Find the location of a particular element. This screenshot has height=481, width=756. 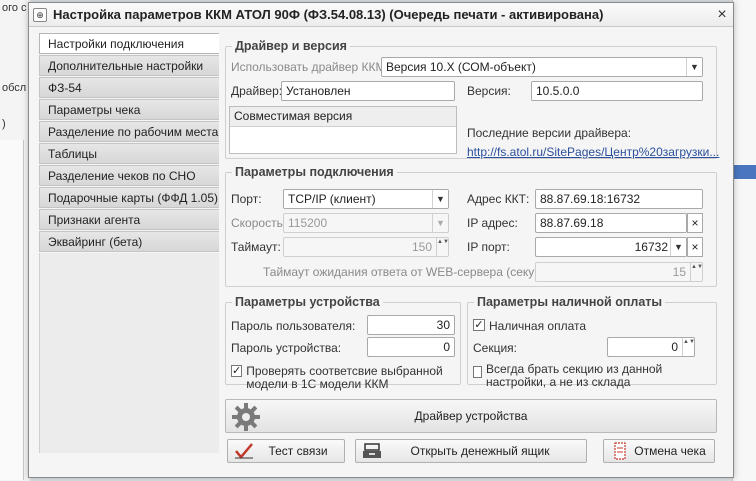

device-password-input: 0 is located at coordinates (411, 347).